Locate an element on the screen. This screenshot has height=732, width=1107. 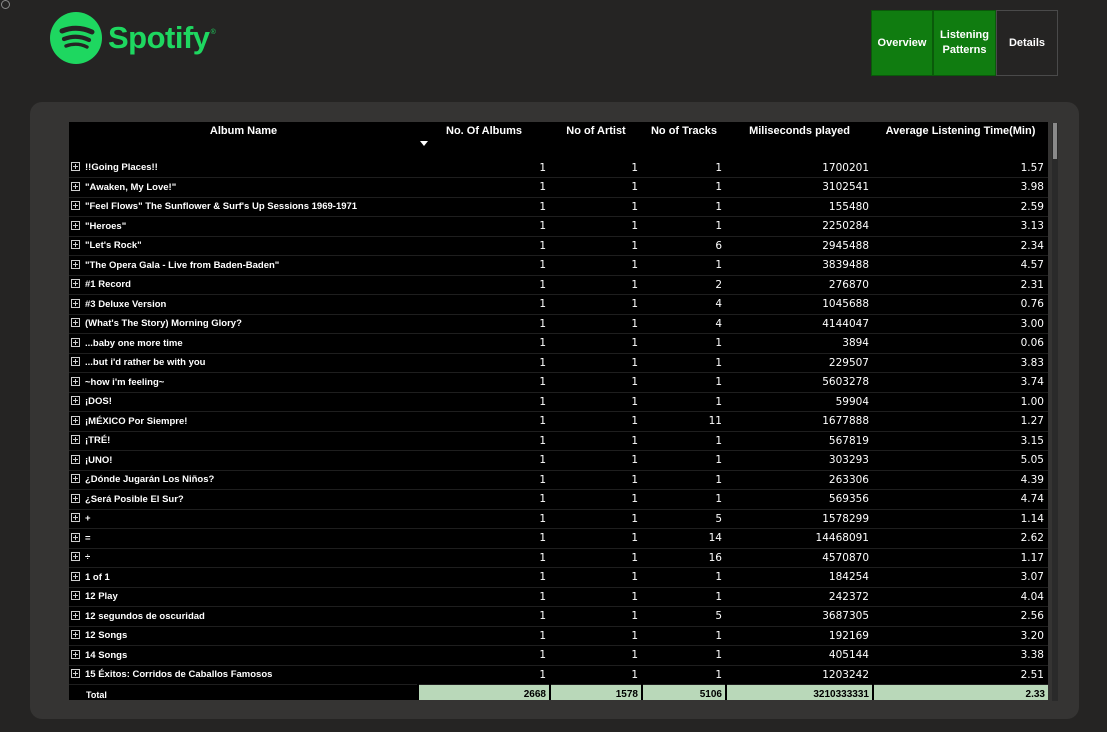
corner-circle-icon is located at coordinates (5, 4).